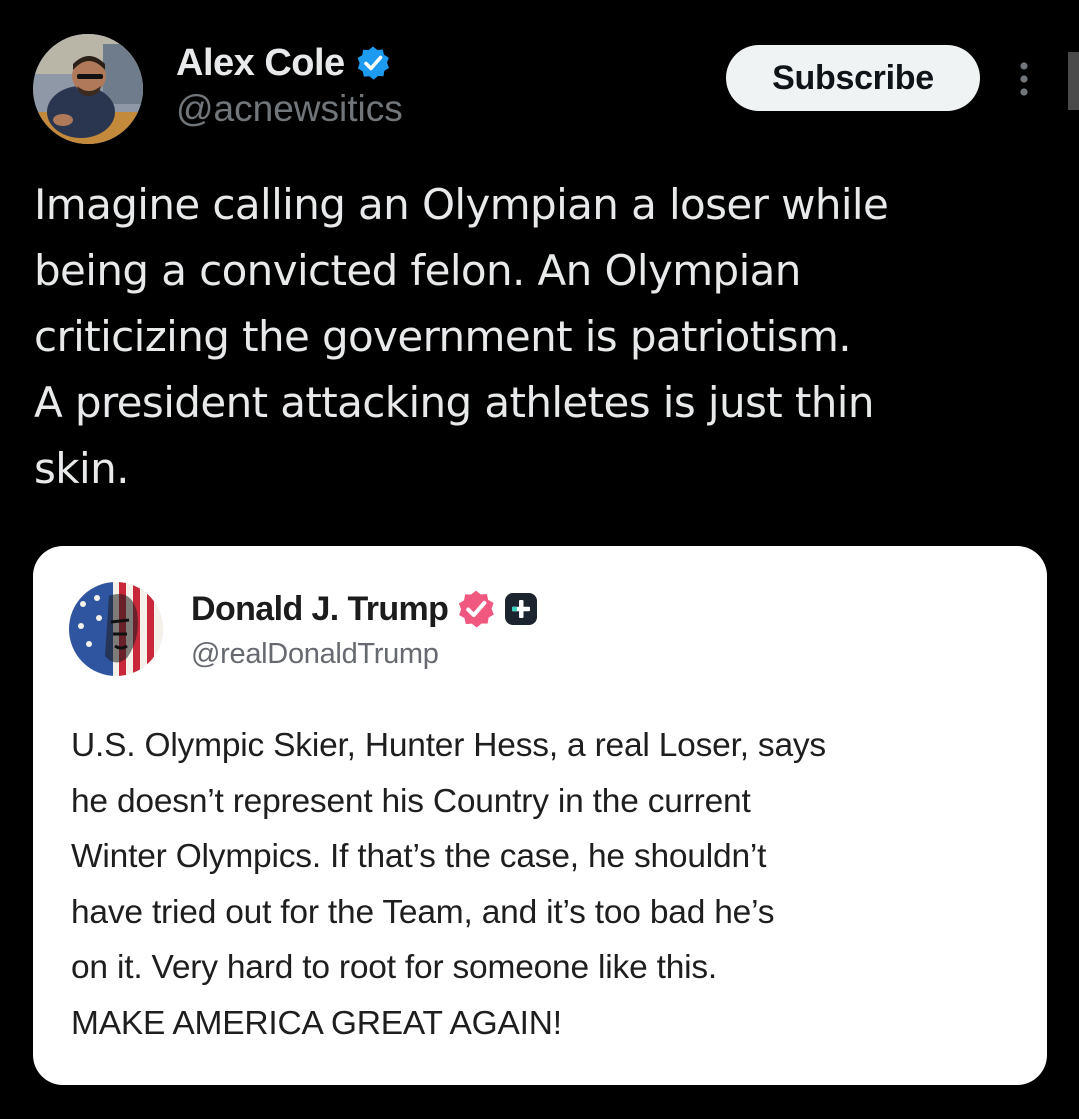 This screenshot has height=1119, width=1079. Describe the element at coordinates (1073, 81) in the screenshot. I see `scrollbar` at that location.